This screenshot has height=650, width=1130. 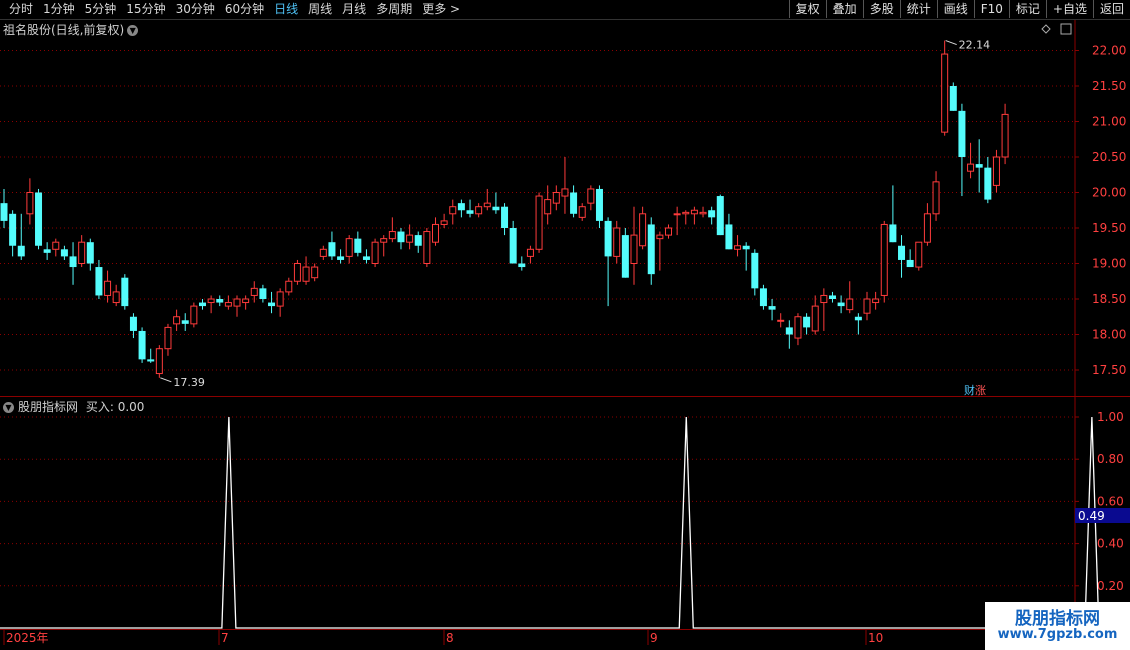 I want to click on action-button-6: 标记, so click(x=1027, y=9).